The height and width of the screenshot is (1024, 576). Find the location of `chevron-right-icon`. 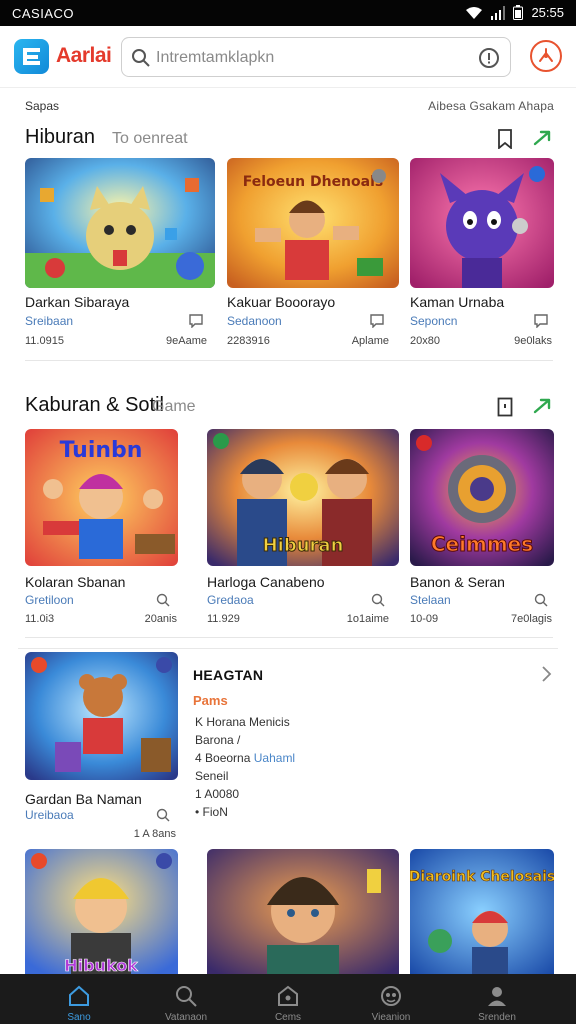

chevron-right-icon is located at coordinates (546, 674).